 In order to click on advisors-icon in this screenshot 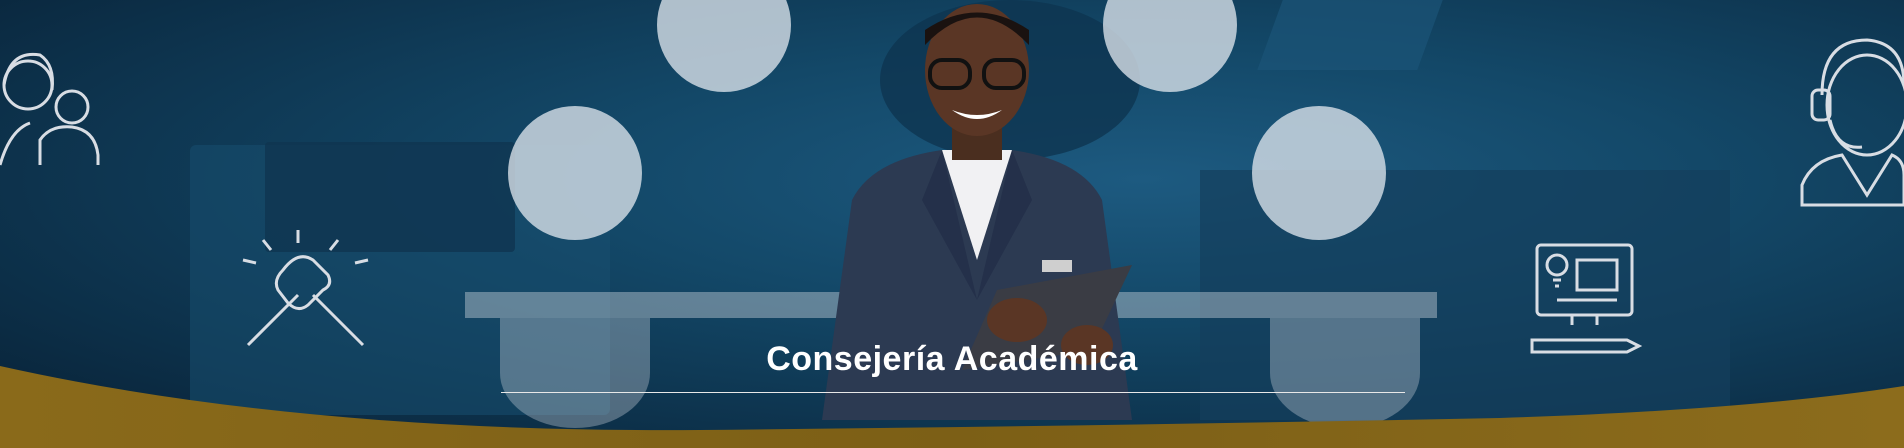, I will do `click(50, 109)`.